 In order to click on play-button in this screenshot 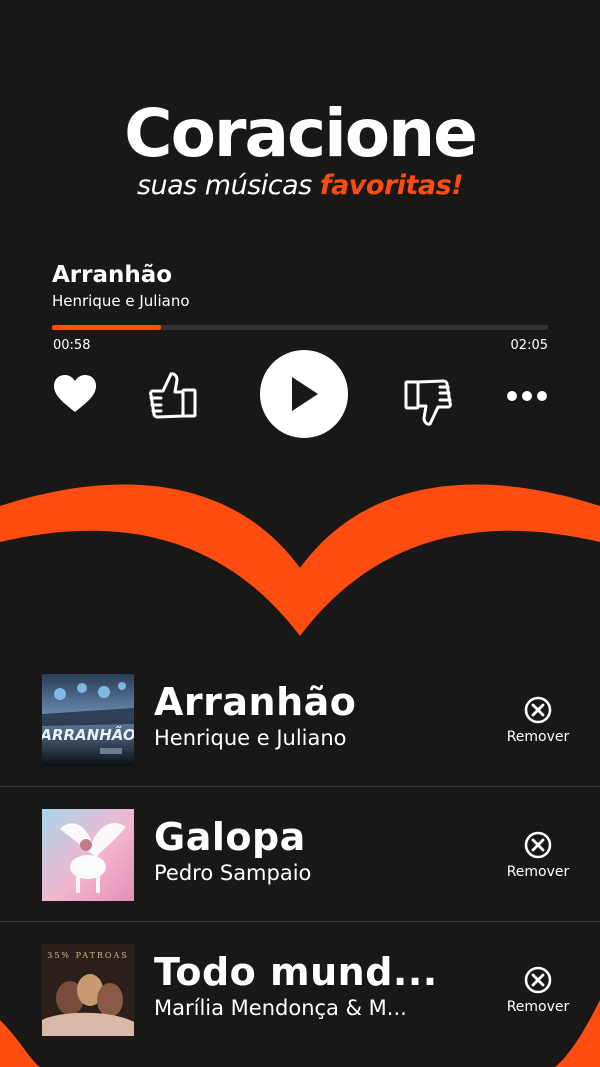, I will do `click(304, 394)`.